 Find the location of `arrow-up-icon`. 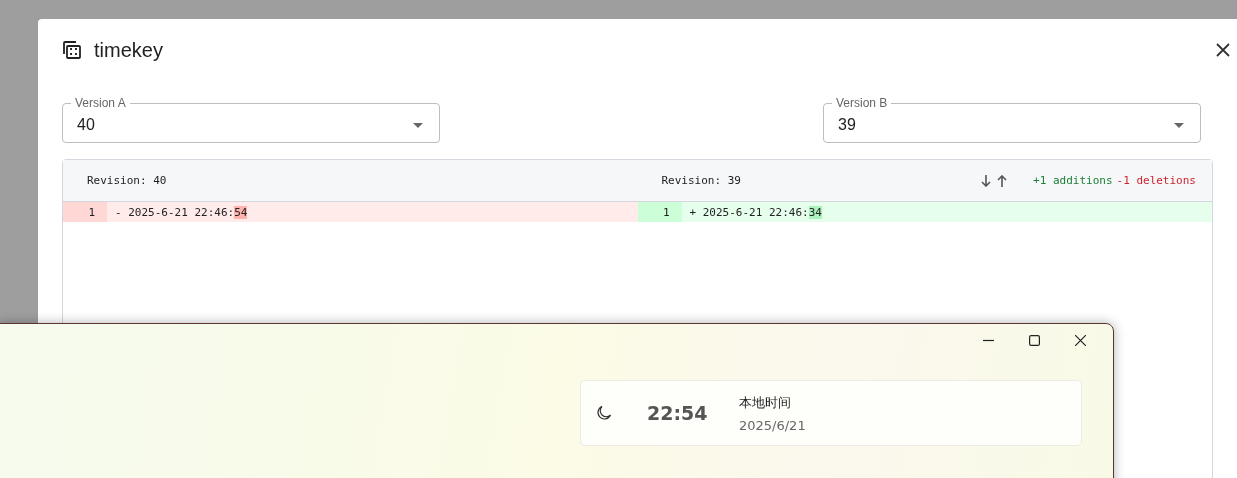

arrow-up-icon is located at coordinates (1002, 180).